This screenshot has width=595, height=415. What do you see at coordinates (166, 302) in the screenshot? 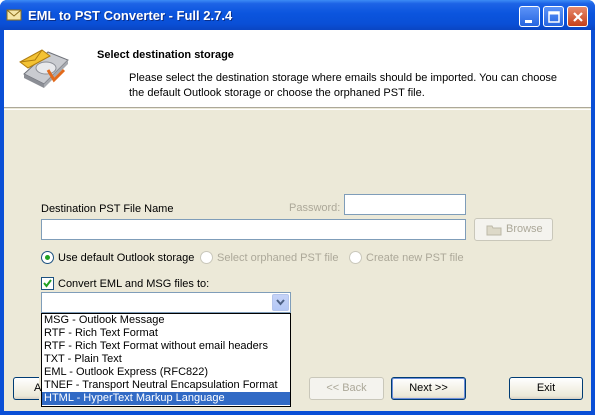
I see `format-combobox` at bounding box center [166, 302].